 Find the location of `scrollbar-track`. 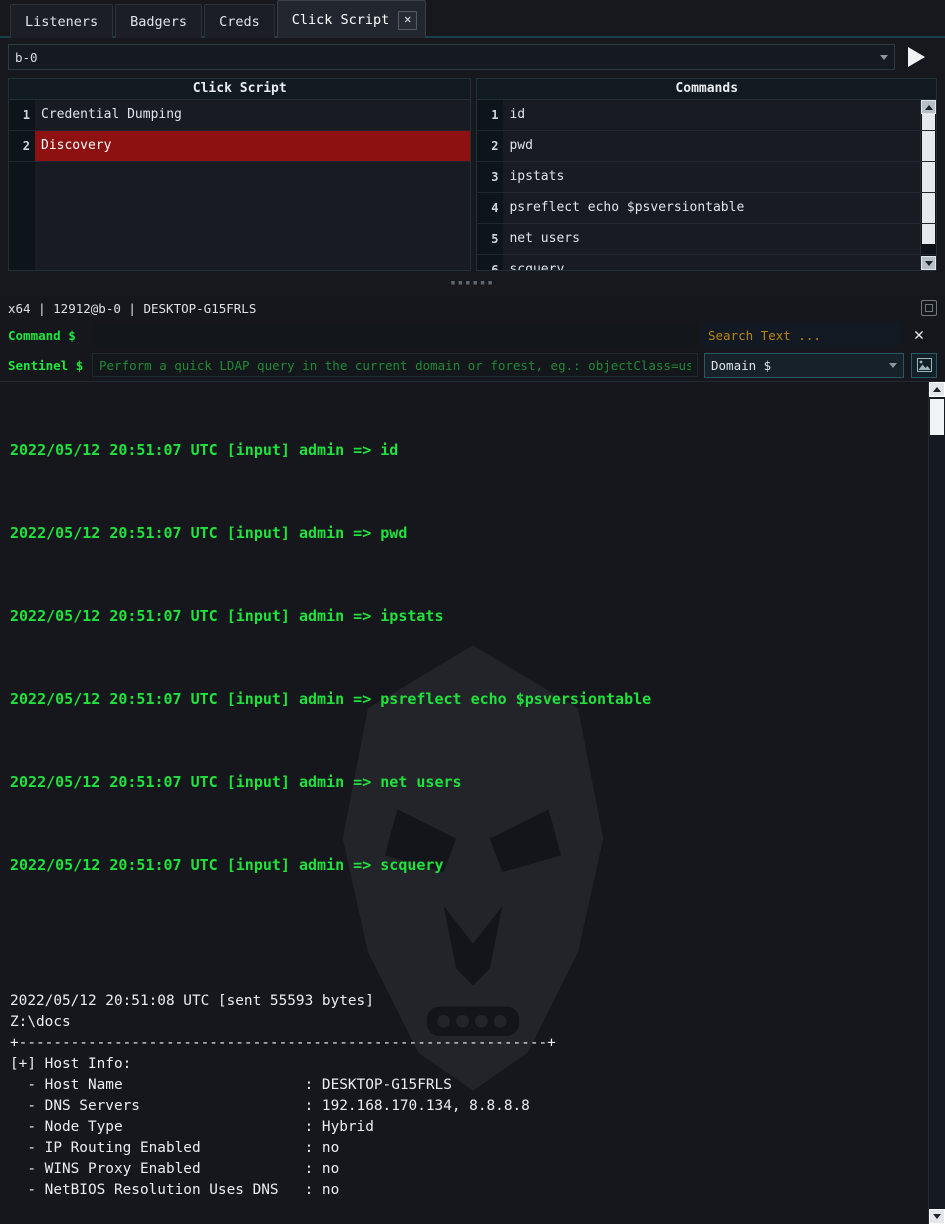

scrollbar-track is located at coordinates (937, 803).